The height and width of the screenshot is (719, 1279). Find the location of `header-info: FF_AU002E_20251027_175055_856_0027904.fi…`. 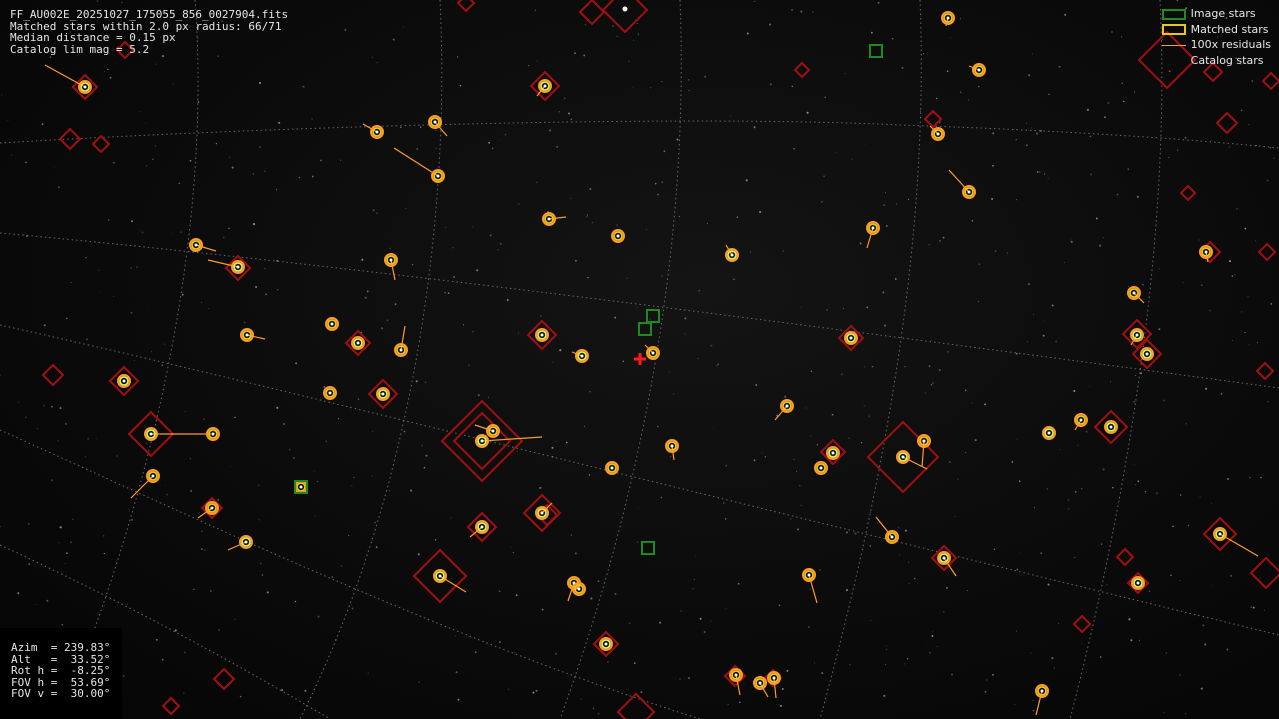

header-info: FF_AU002E_20251027_175055_856_0027904.fi… is located at coordinates (149, 32).